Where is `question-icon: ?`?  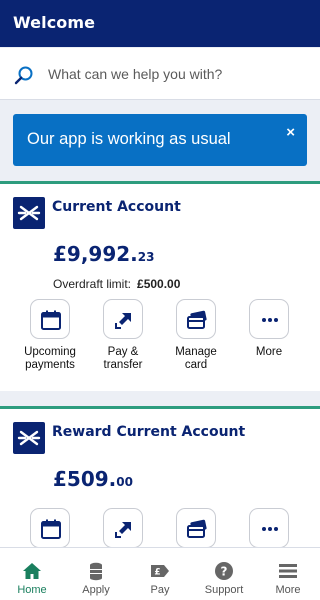 question-icon: ? is located at coordinates (224, 571).